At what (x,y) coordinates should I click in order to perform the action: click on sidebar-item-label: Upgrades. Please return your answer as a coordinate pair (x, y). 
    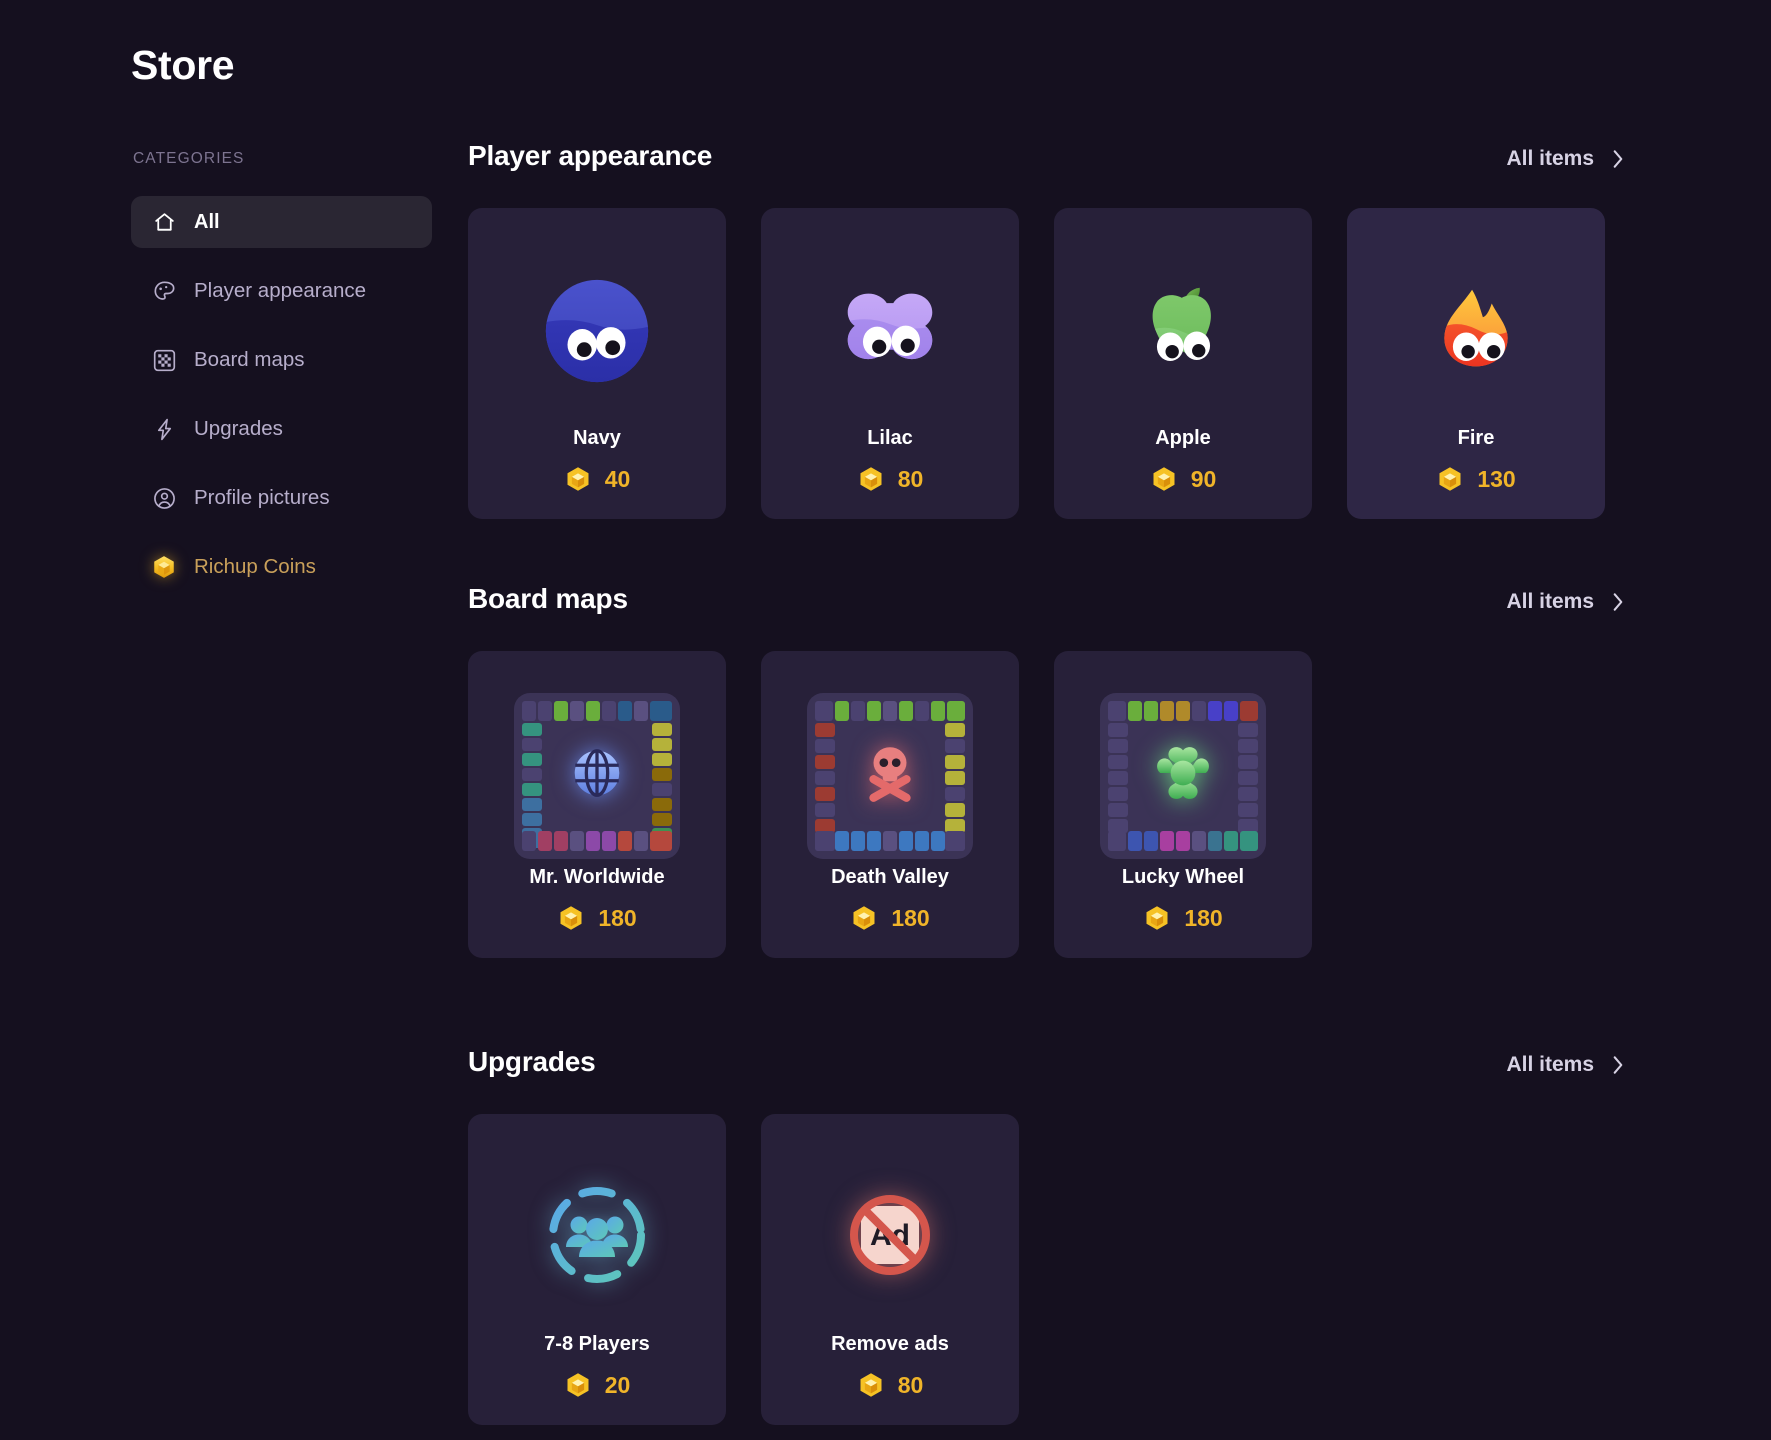
    Looking at the image, I should click on (238, 428).